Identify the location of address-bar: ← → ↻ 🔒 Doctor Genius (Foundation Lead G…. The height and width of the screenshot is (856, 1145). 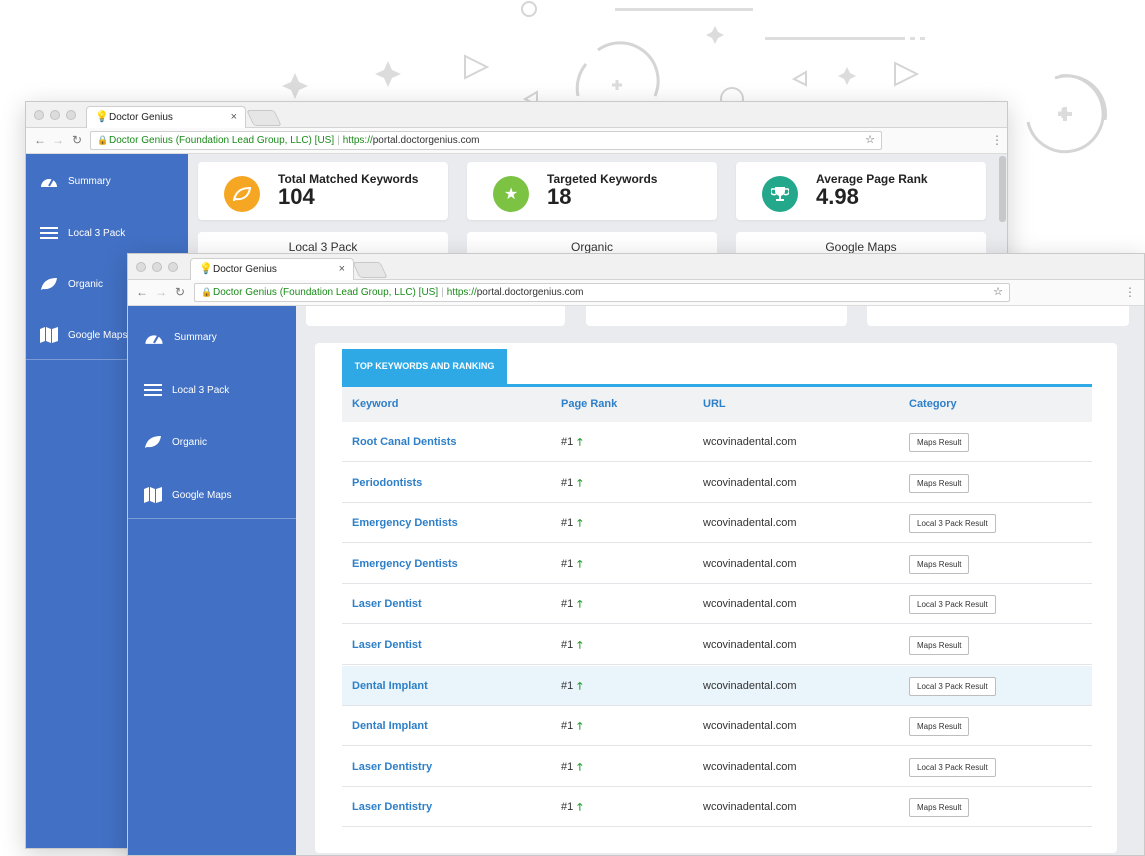
(516, 141).